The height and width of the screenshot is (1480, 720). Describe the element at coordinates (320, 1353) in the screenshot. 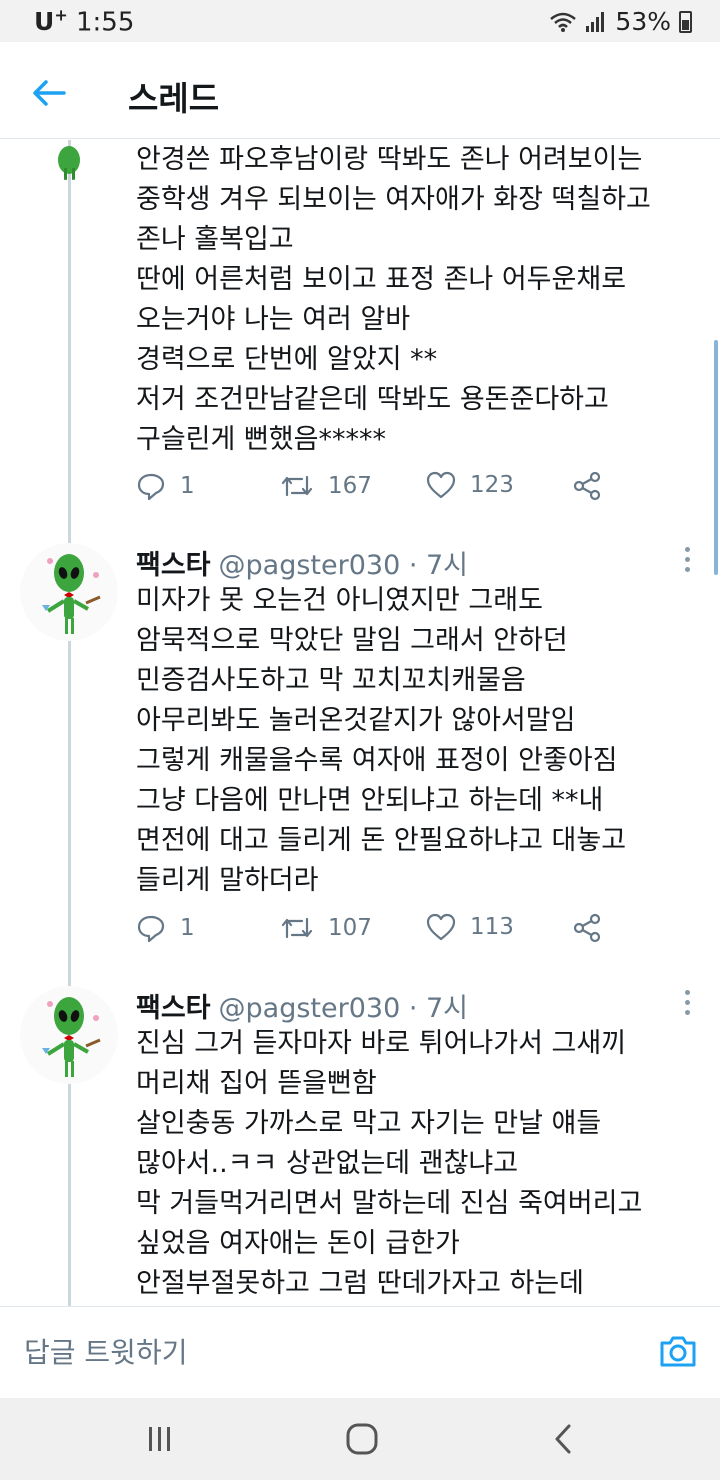

I see `reply-input: 답글 트윗하기` at that location.